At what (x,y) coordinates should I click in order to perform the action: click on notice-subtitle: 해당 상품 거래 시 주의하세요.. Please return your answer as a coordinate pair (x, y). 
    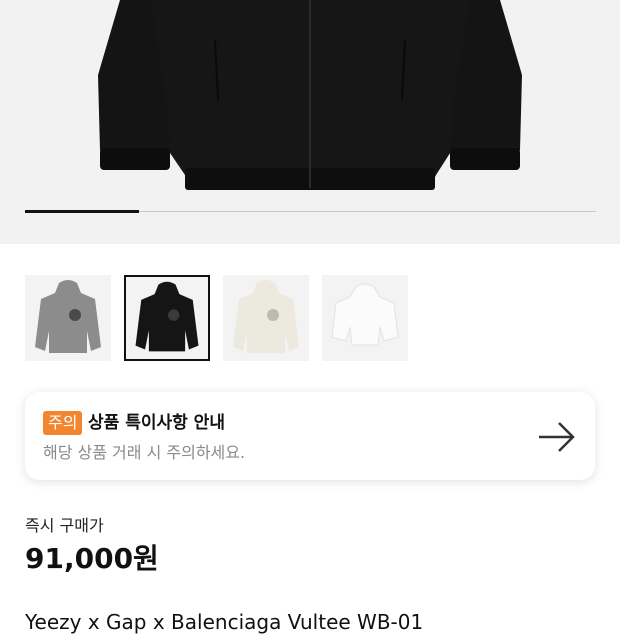
    Looking at the image, I should click on (144, 452).